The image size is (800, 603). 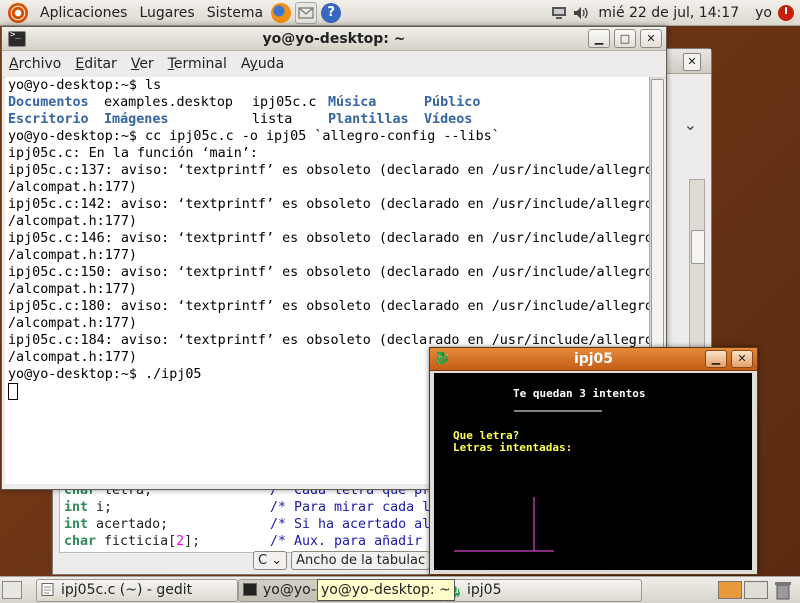 What do you see at coordinates (270, 560) in the screenshot?
I see `language-combo: C ⌄` at bounding box center [270, 560].